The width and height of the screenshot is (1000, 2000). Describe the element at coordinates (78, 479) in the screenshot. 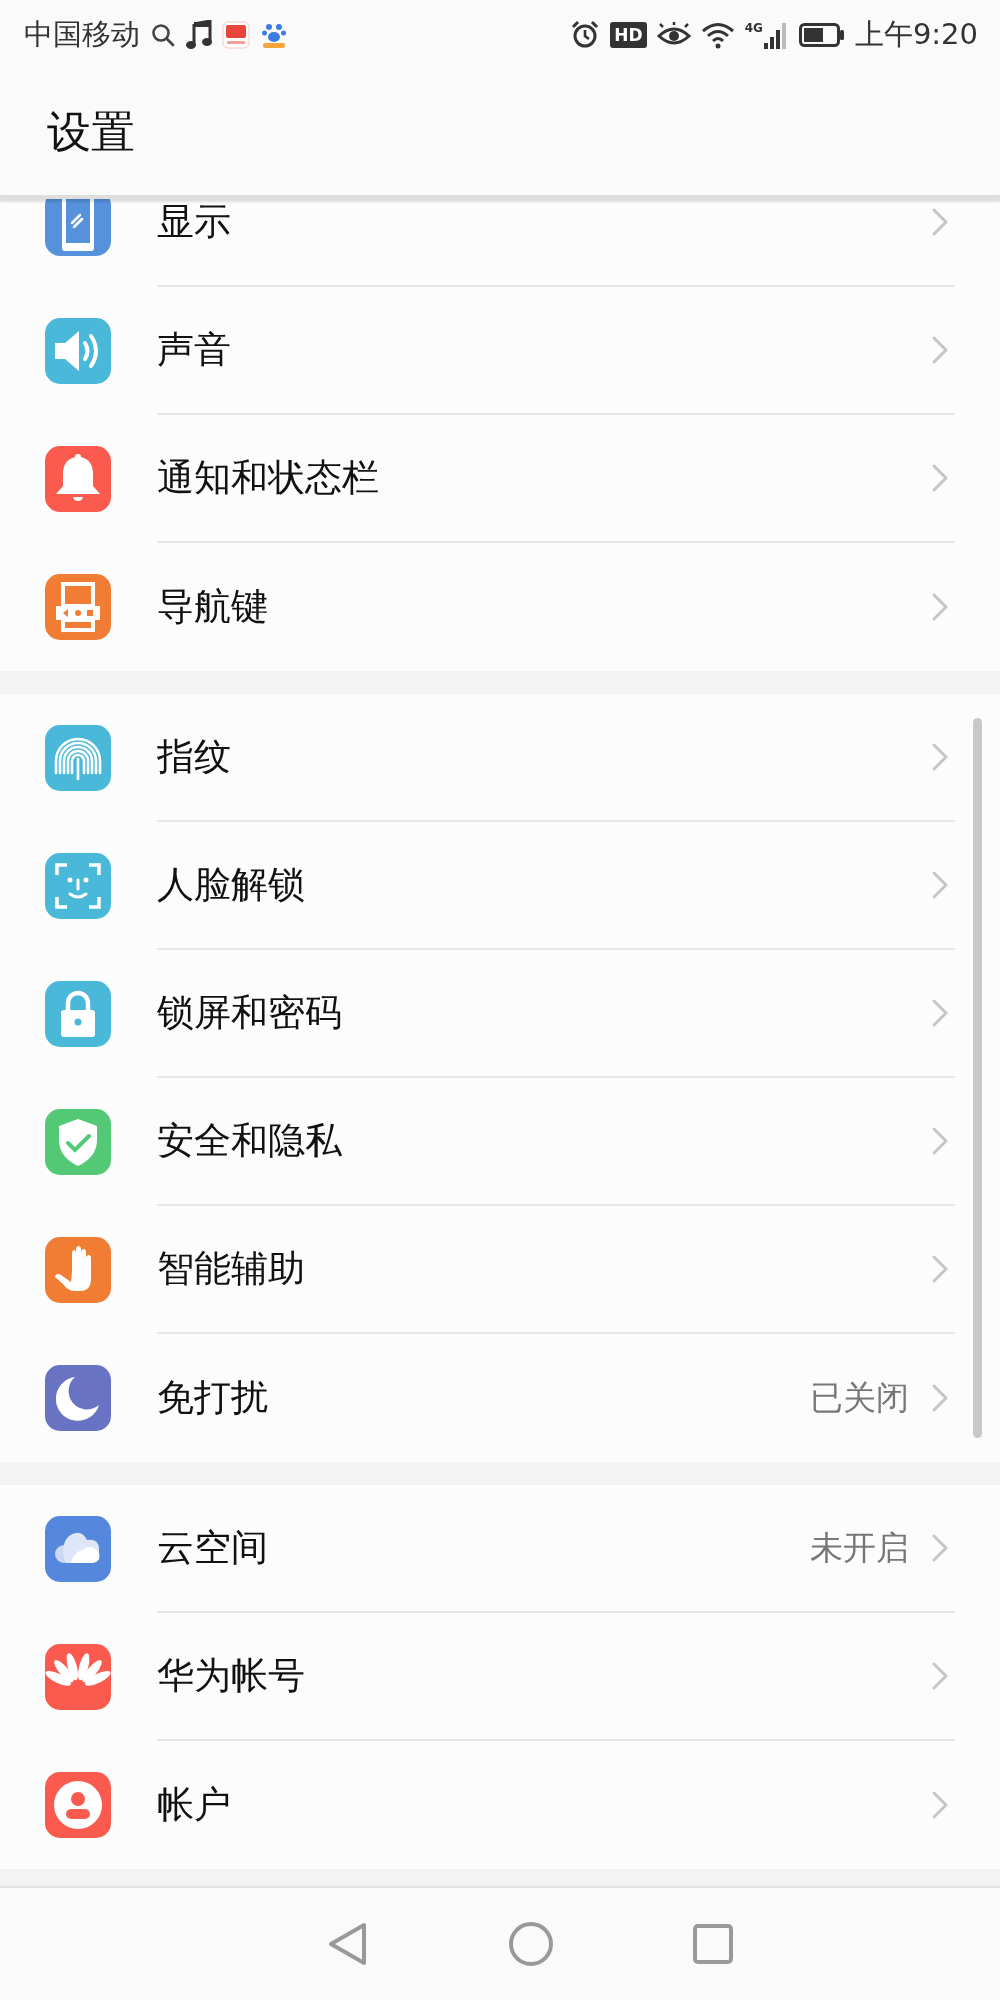

I see `bell-icon` at that location.